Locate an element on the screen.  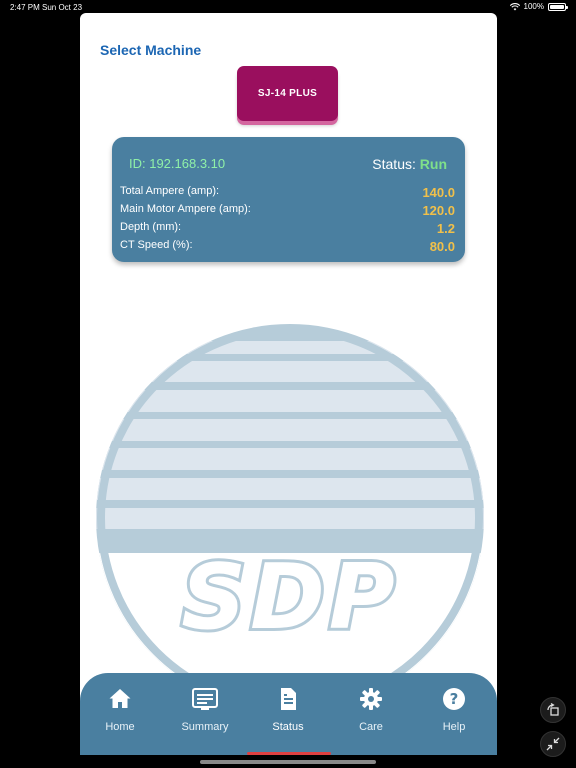
metric-row: Total Ampere (amp): 140.0 is located at coordinates (287, 192).